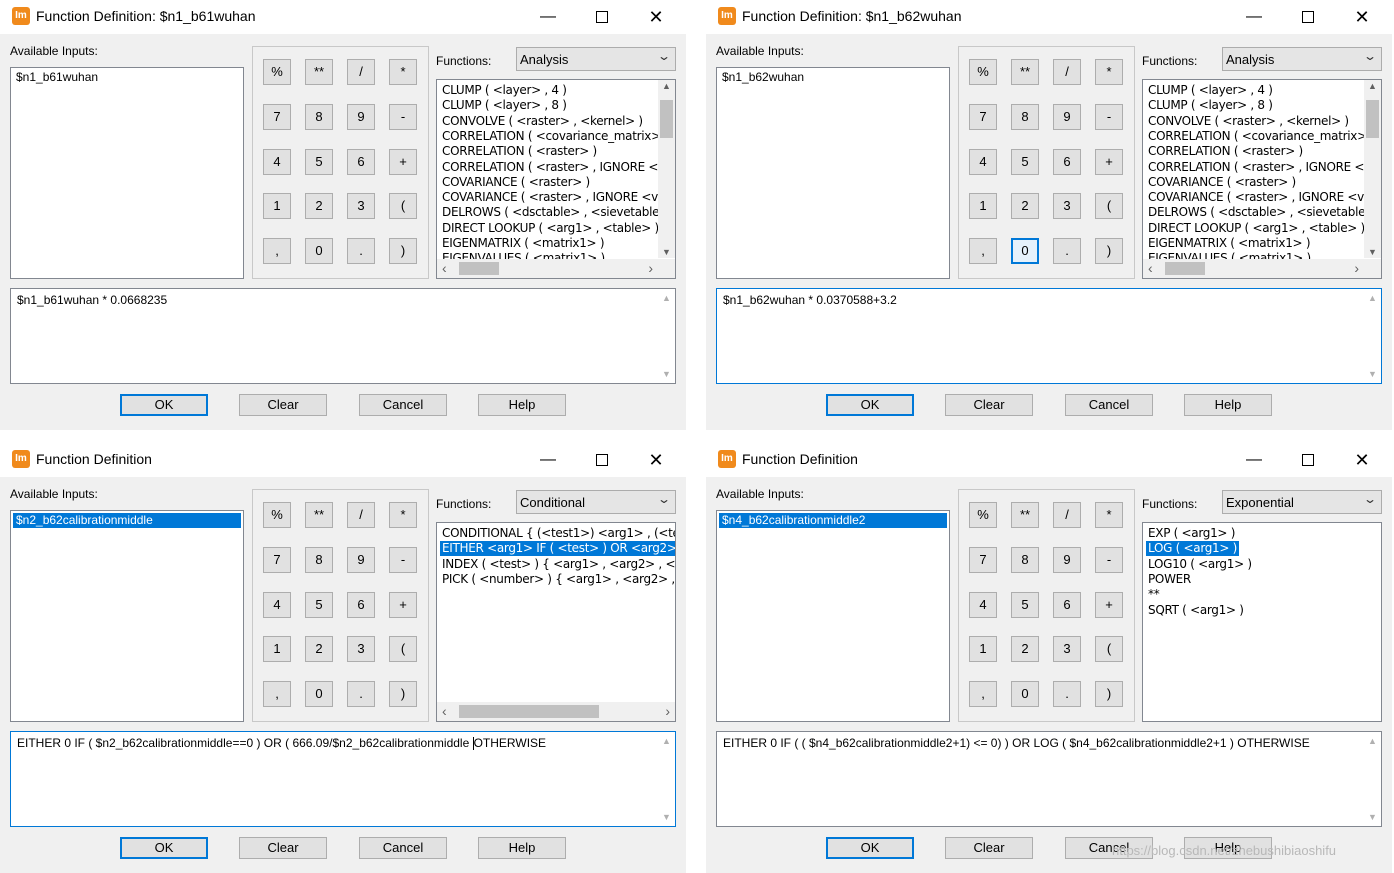 Image resolution: width=1394 pixels, height=873 pixels. I want to click on key-5: 5, so click(319, 605).